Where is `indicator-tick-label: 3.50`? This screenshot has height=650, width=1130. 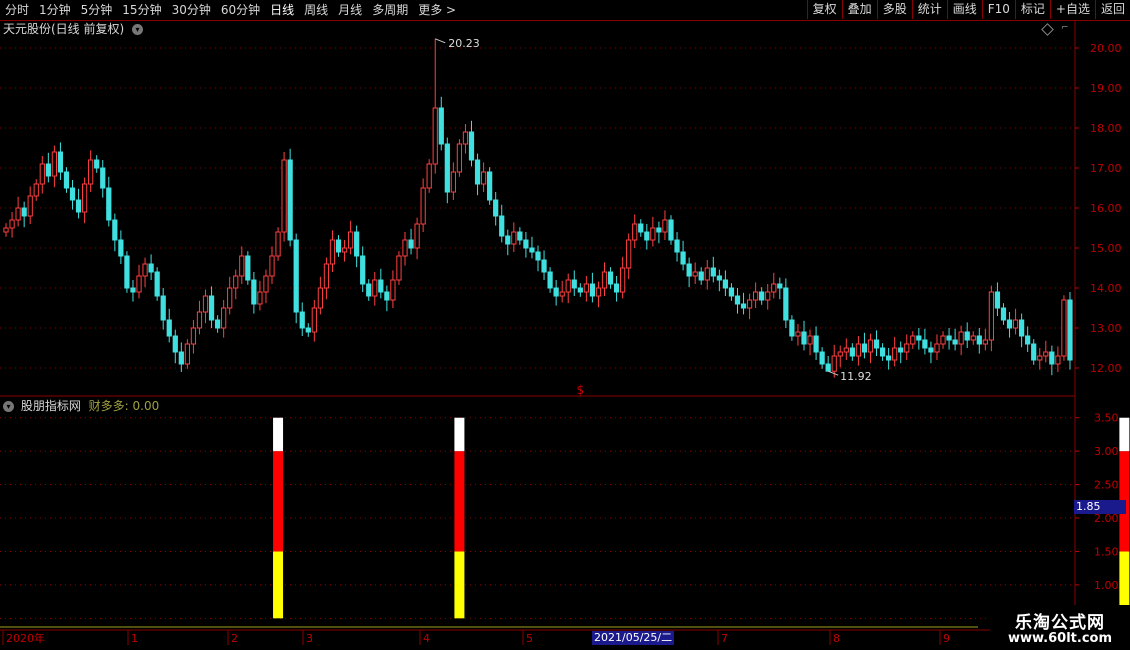
indicator-tick-label: 3.50 is located at coordinates (1106, 418).